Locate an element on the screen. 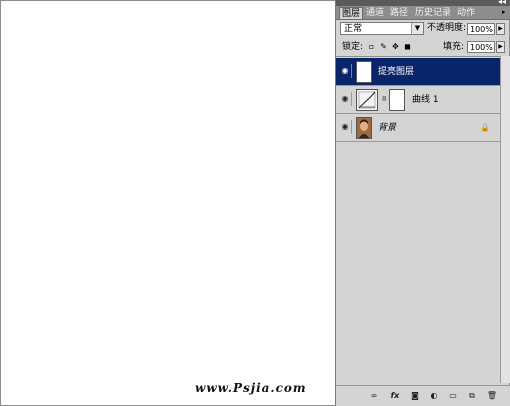  tab-paths: 路径 is located at coordinates (399, 13).